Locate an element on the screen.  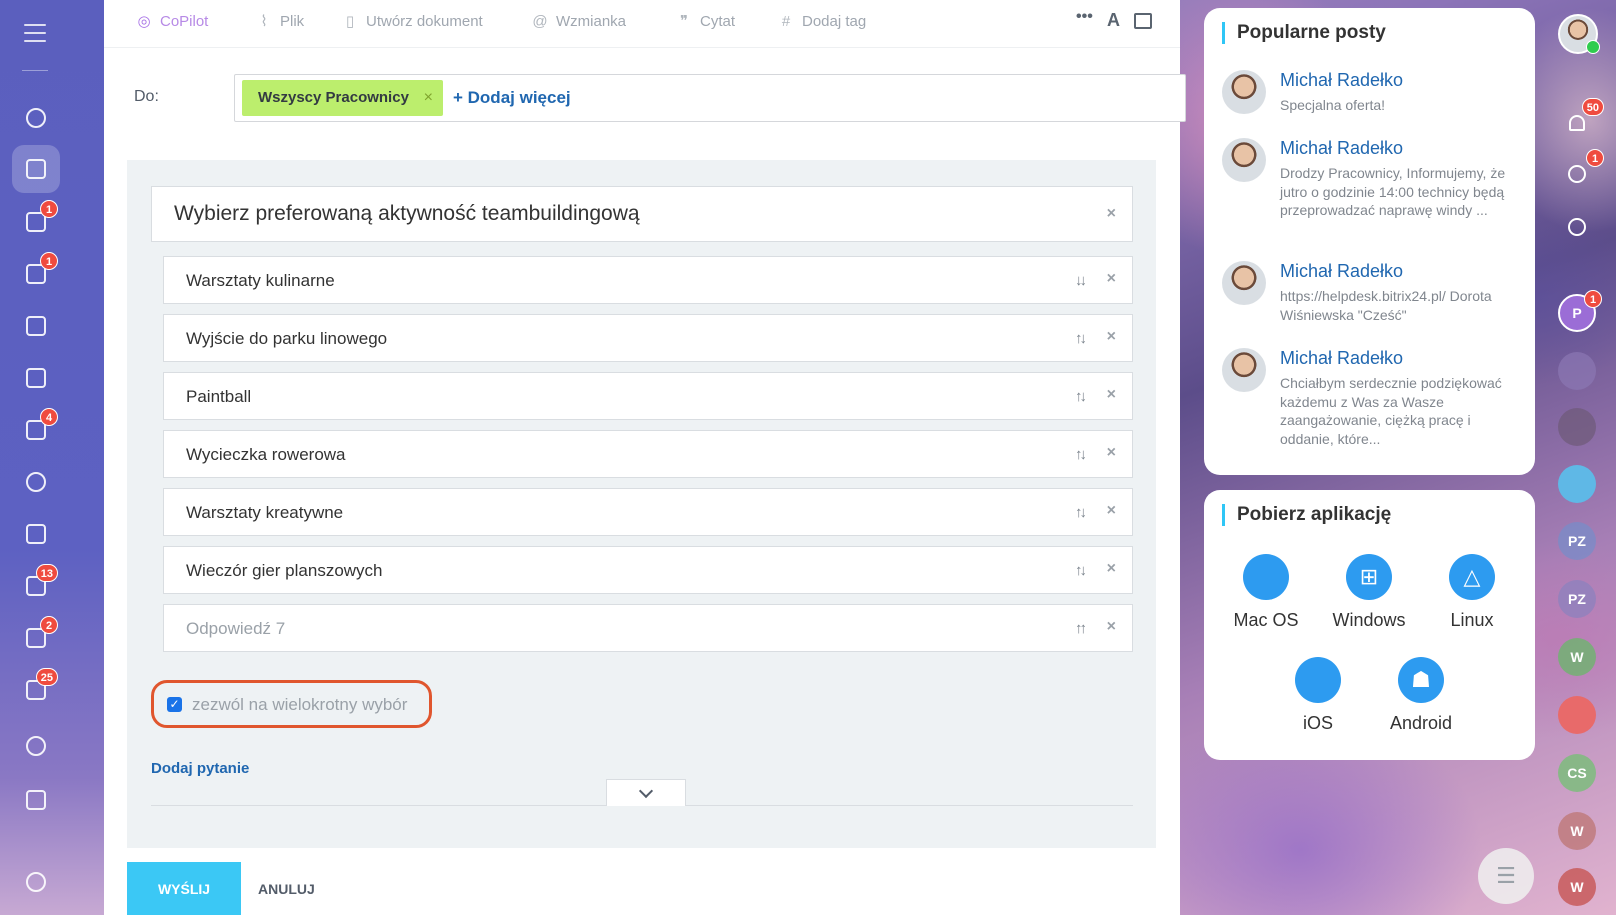
multiple-choice-option: ✓ zezwól na wielokrotny wybór is located at coordinates (291, 704).